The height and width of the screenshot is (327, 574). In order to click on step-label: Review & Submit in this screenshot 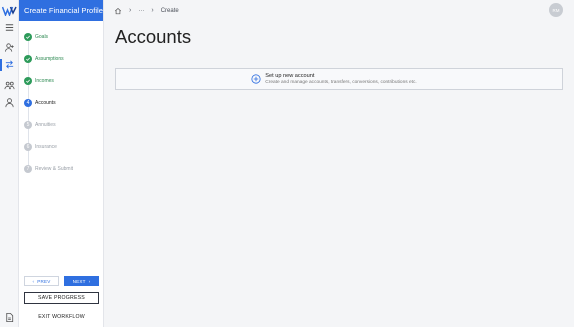, I will do `click(54, 168)`.